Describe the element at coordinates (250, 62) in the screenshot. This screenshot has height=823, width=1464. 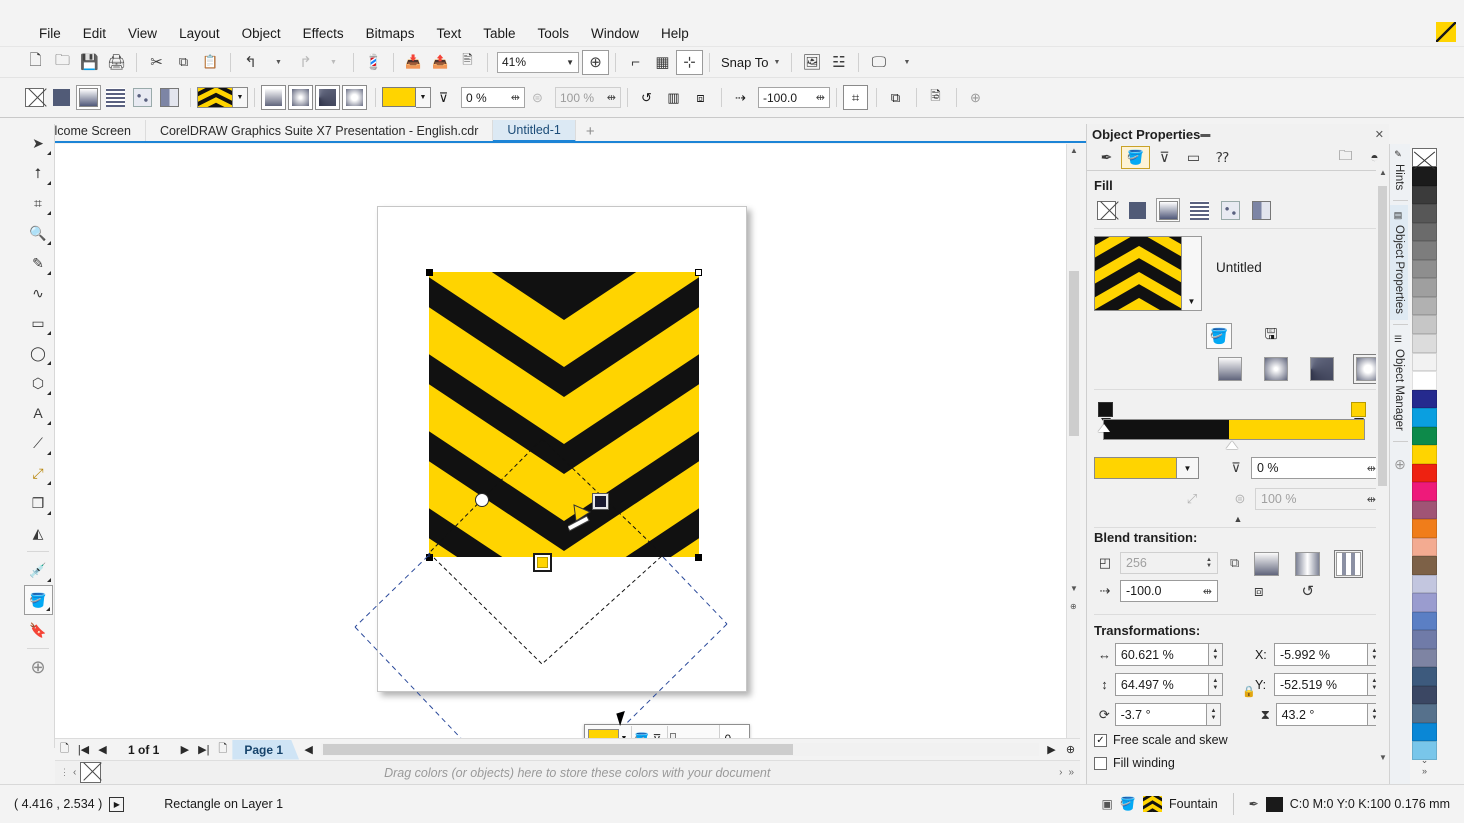
I see `undo-icon: ↰` at that location.